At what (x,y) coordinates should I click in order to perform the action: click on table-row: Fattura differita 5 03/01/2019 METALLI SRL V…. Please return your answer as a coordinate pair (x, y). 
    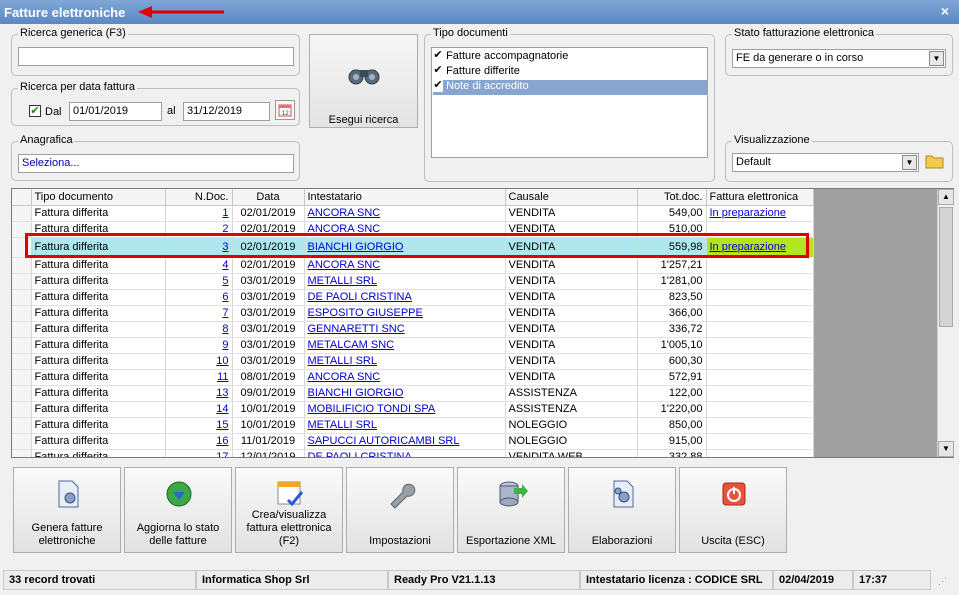
    Looking at the image, I should click on (413, 281).